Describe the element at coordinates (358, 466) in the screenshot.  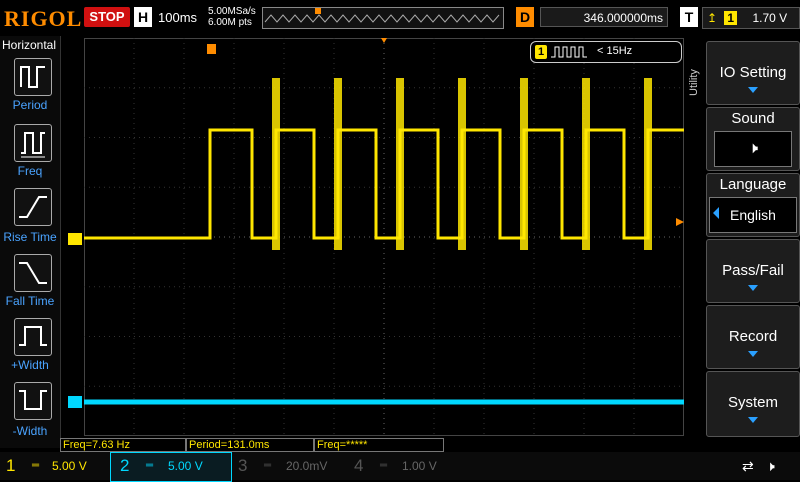
I see `ch4-number: 4` at that location.